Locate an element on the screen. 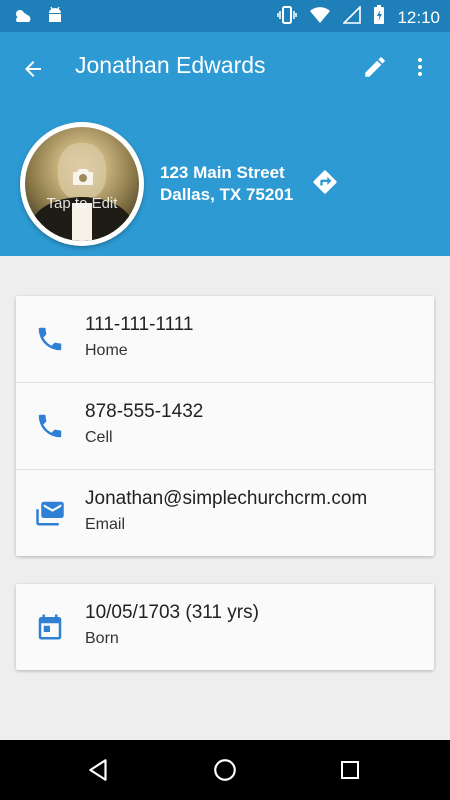  nav-back-button is located at coordinates (99, 770).